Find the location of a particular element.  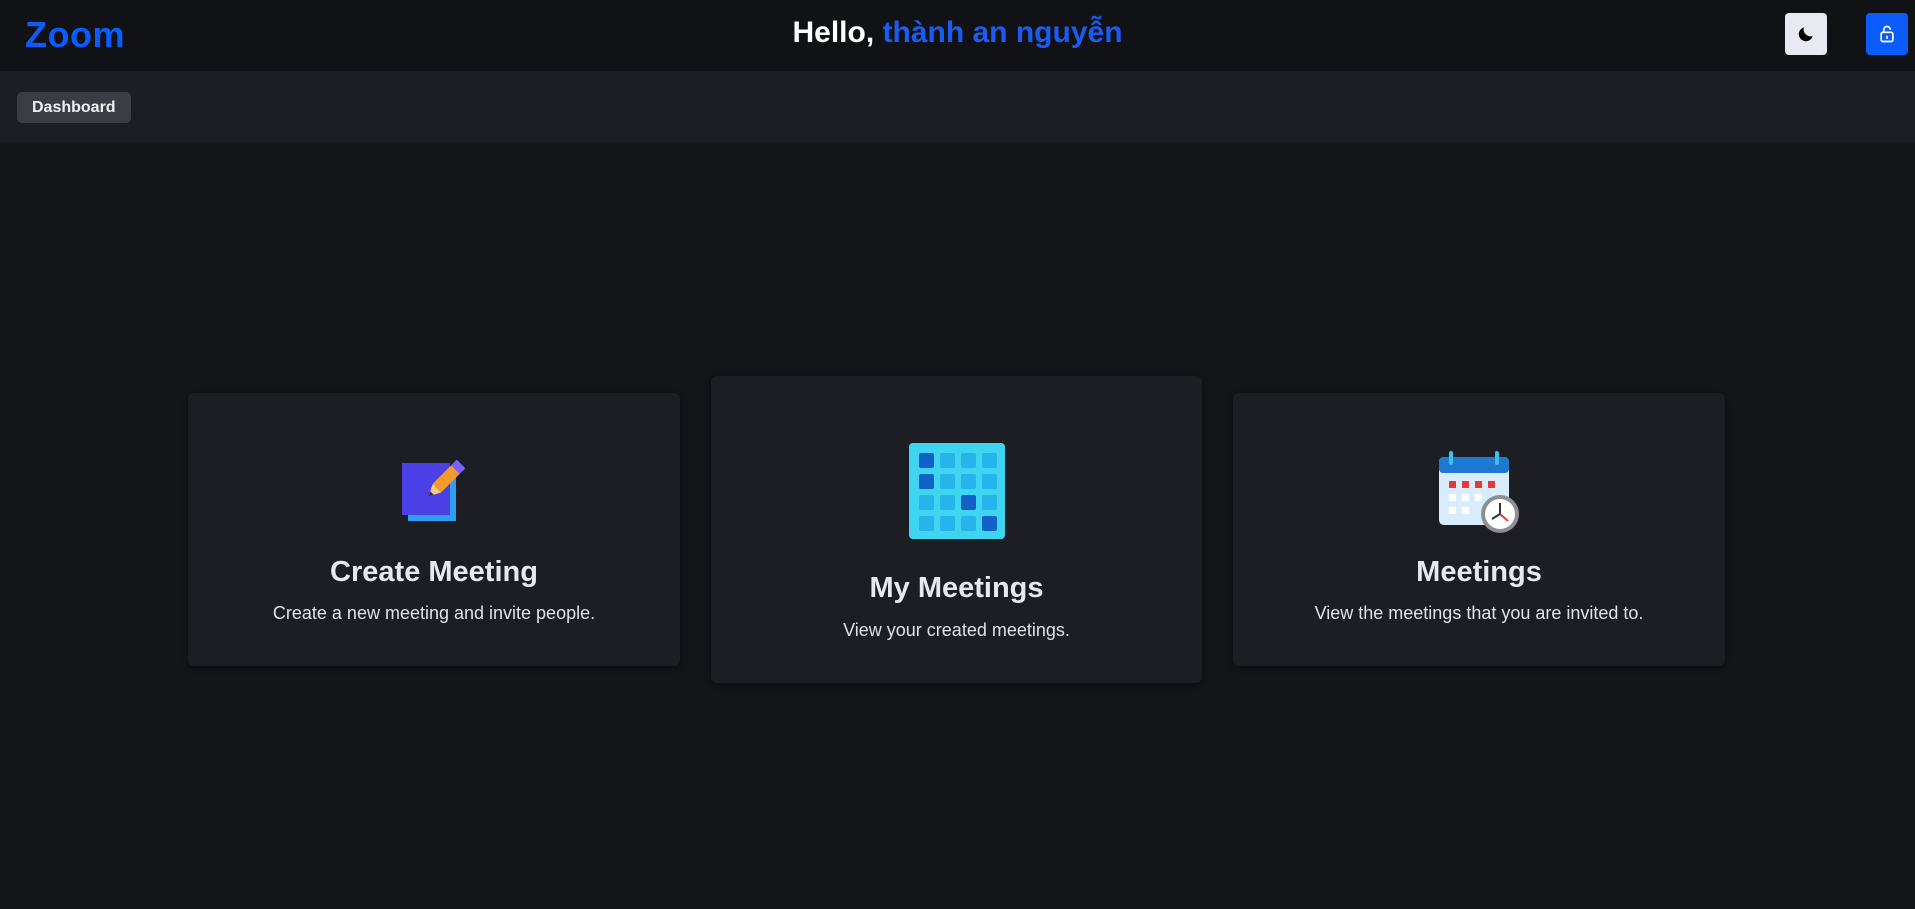

moon-icon is located at coordinates (1805, 34).